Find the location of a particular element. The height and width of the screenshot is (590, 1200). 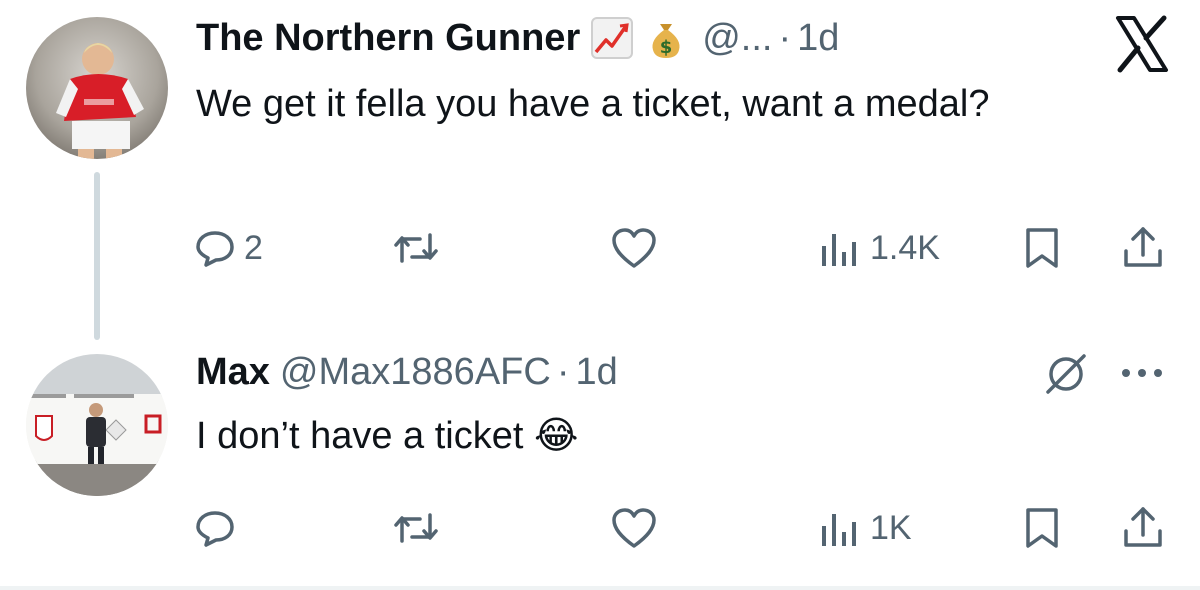

reply-button is located at coordinates (219, 528).